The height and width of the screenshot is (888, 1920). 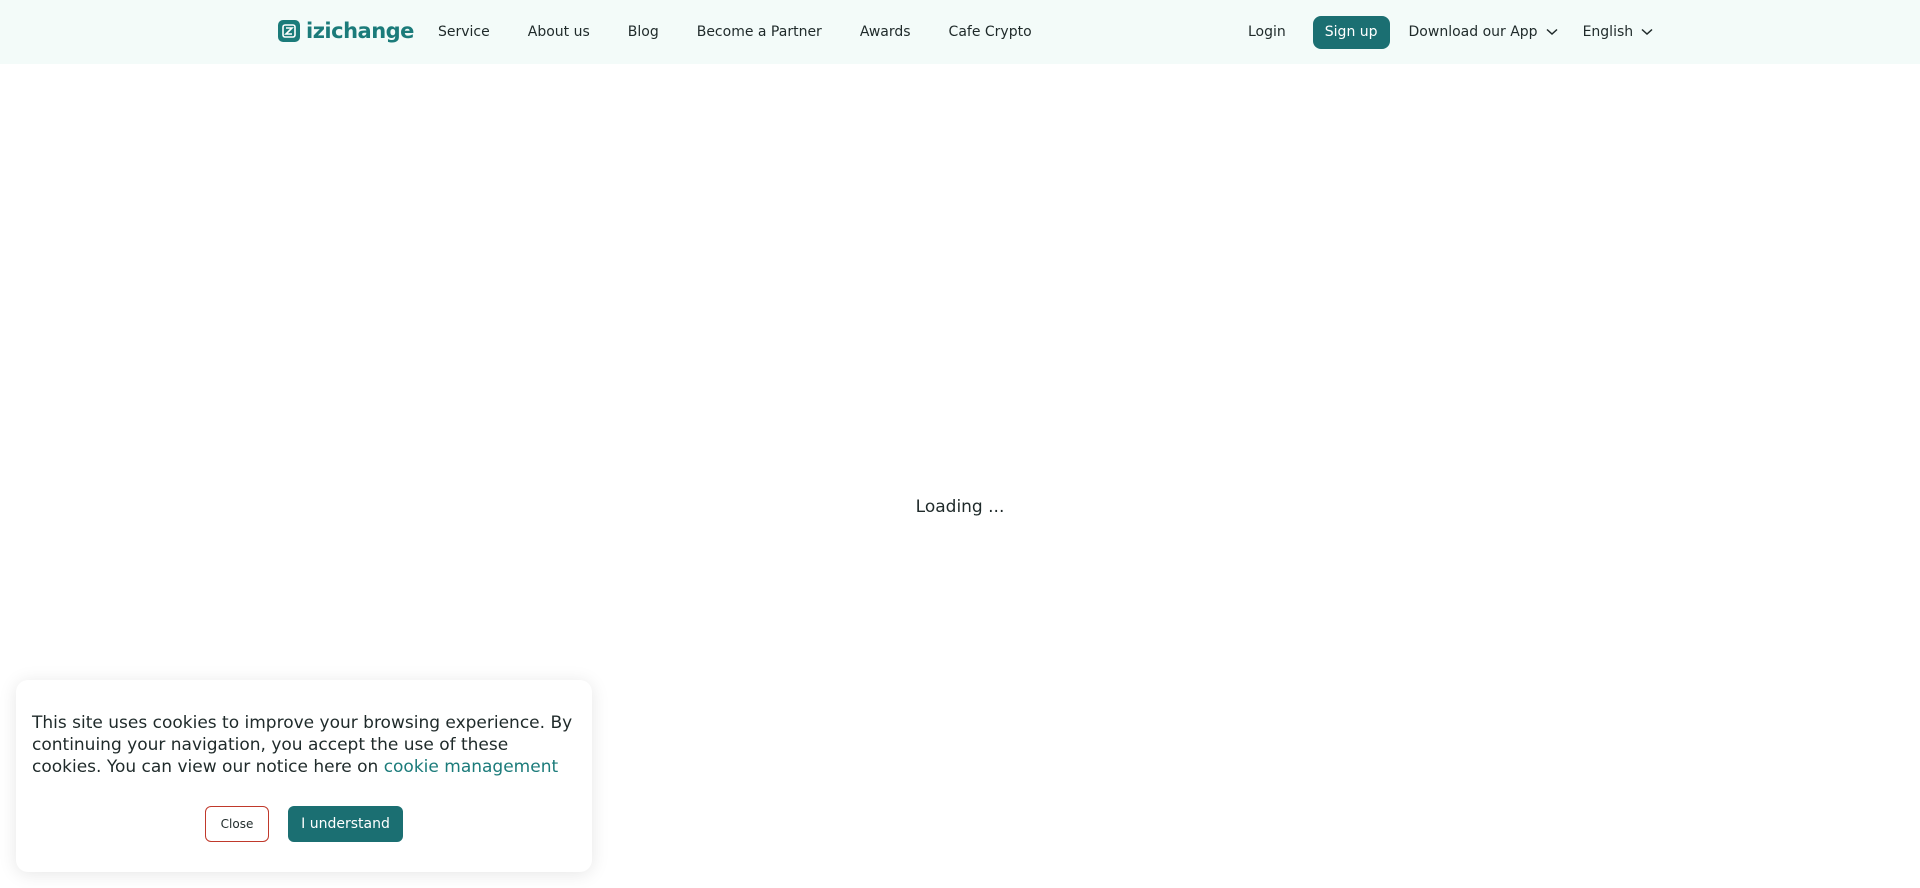 I want to click on nav-awards: Awards, so click(x=885, y=32).